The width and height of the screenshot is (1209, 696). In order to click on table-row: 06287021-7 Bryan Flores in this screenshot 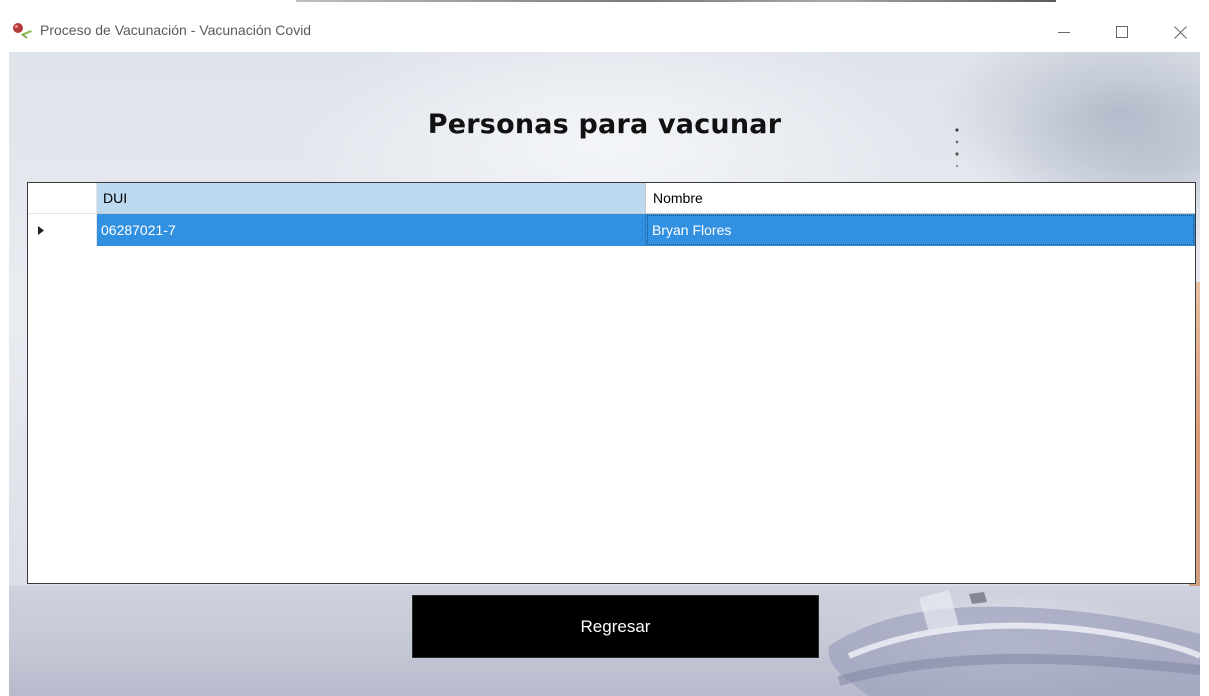, I will do `click(611, 230)`.